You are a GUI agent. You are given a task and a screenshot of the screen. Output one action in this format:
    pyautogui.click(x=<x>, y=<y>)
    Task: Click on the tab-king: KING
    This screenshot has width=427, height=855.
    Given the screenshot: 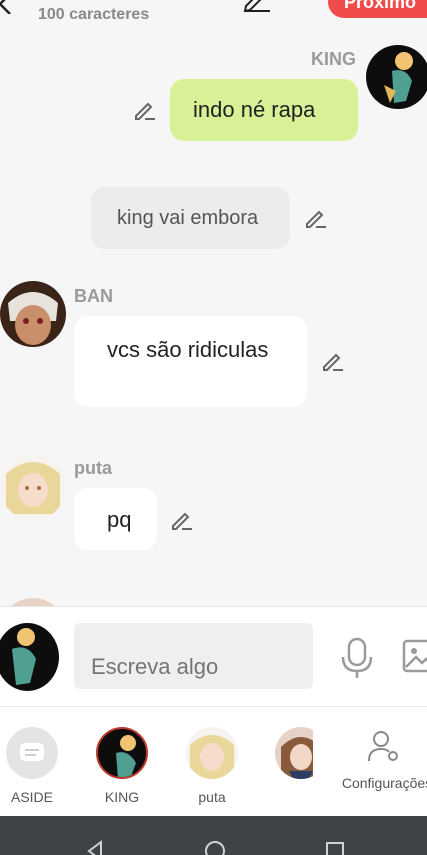 What is the action you would take?
    pyautogui.click(x=122, y=762)
    